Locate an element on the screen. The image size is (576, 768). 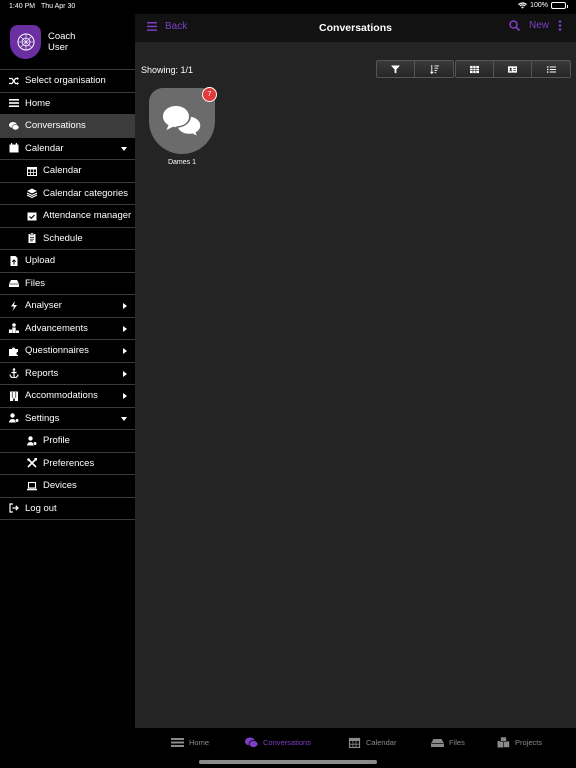
sidebar-item-preferences: Preferences is located at coordinates (67, 464).